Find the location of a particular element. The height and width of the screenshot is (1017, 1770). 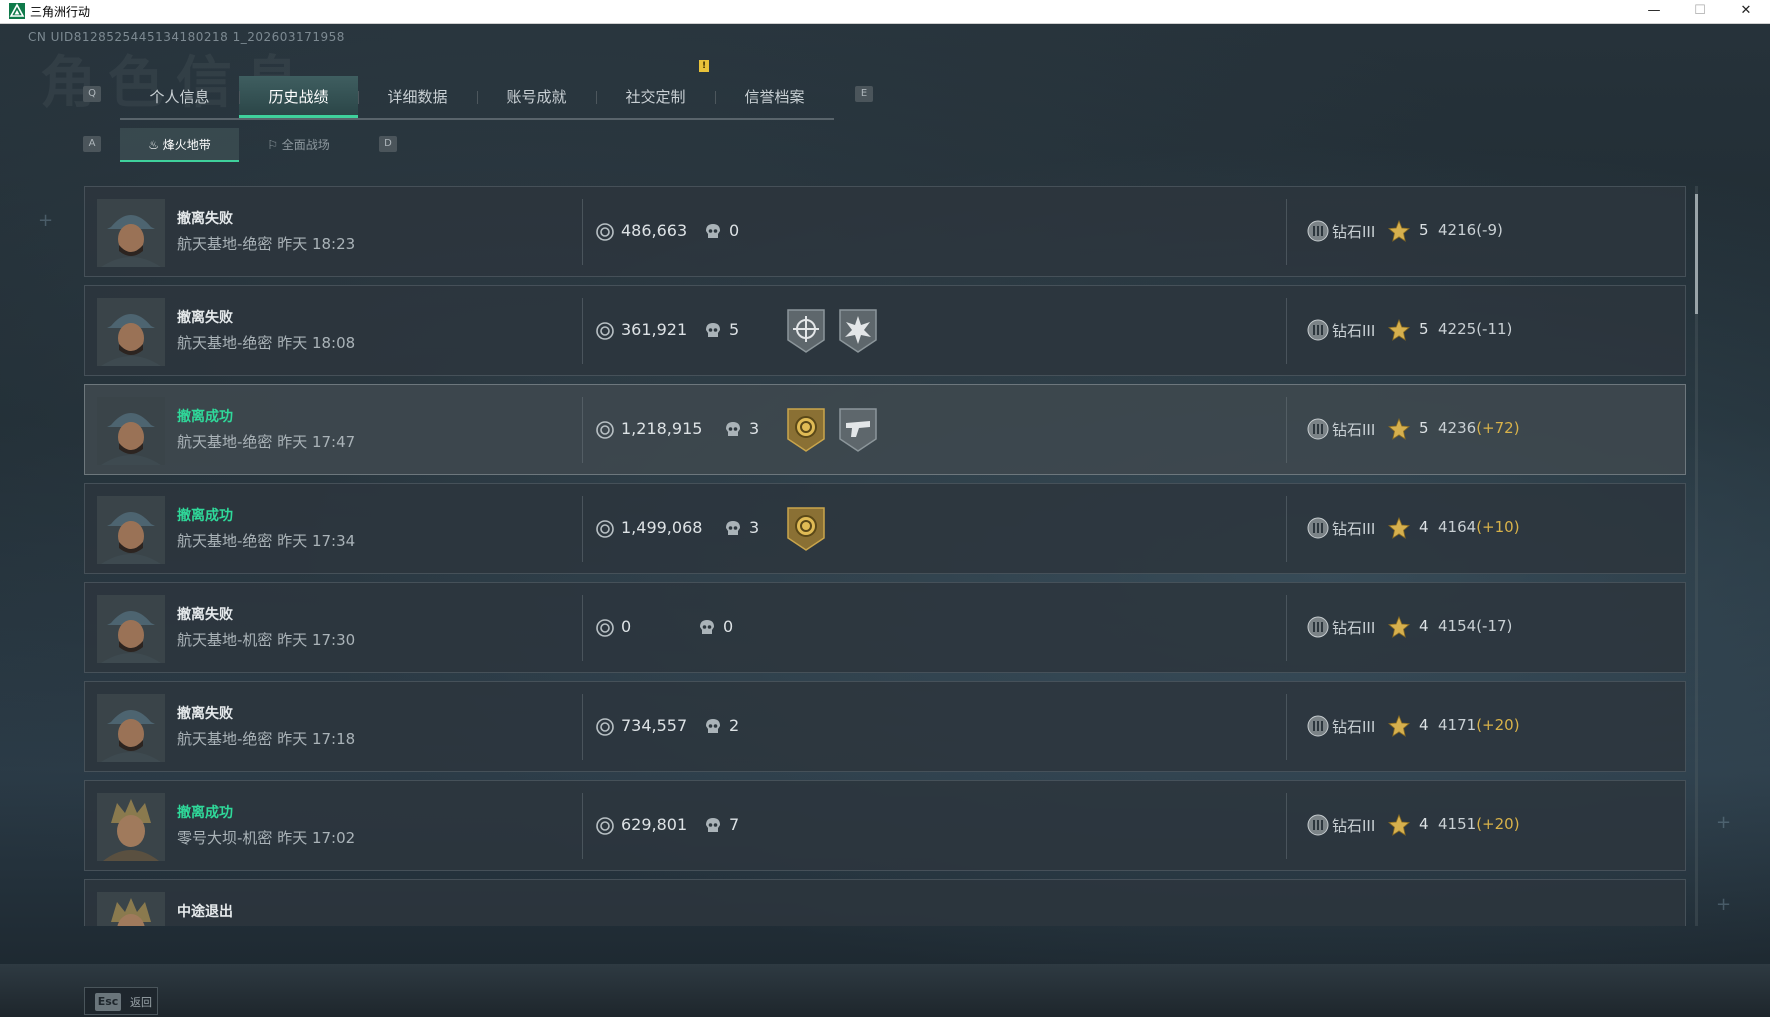

score-value: 4164 is located at coordinates (1457, 527).